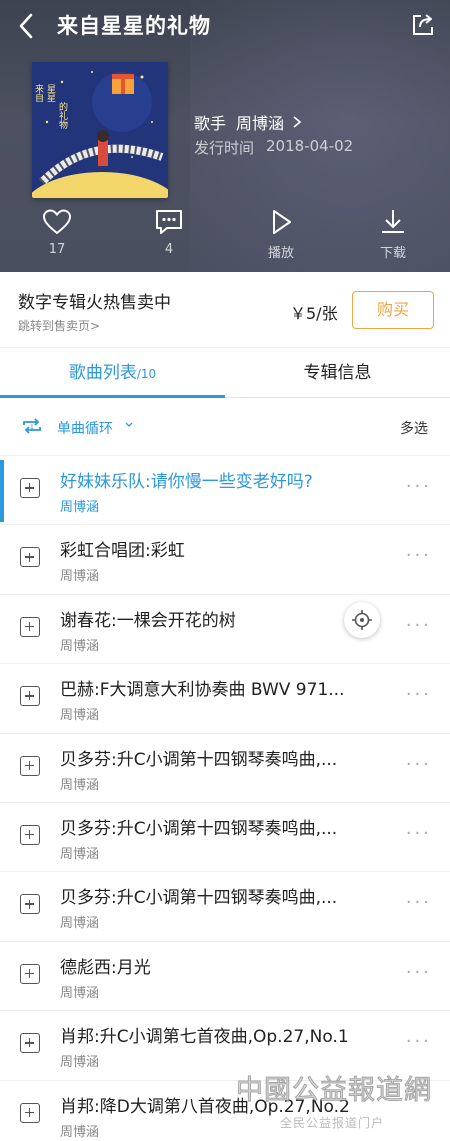  What do you see at coordinates (225, 238) in the screenshot?
I see `action-bar: 17 4 播放 下载` at bounding box center [225, 238].